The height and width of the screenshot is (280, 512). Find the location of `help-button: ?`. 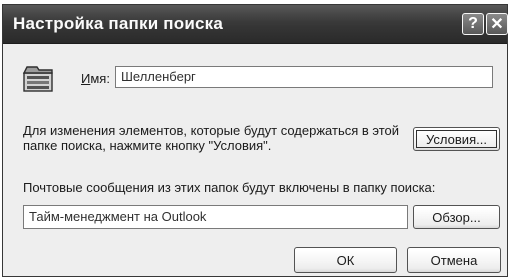

help-button: ? is located at coordinates (473, 24).